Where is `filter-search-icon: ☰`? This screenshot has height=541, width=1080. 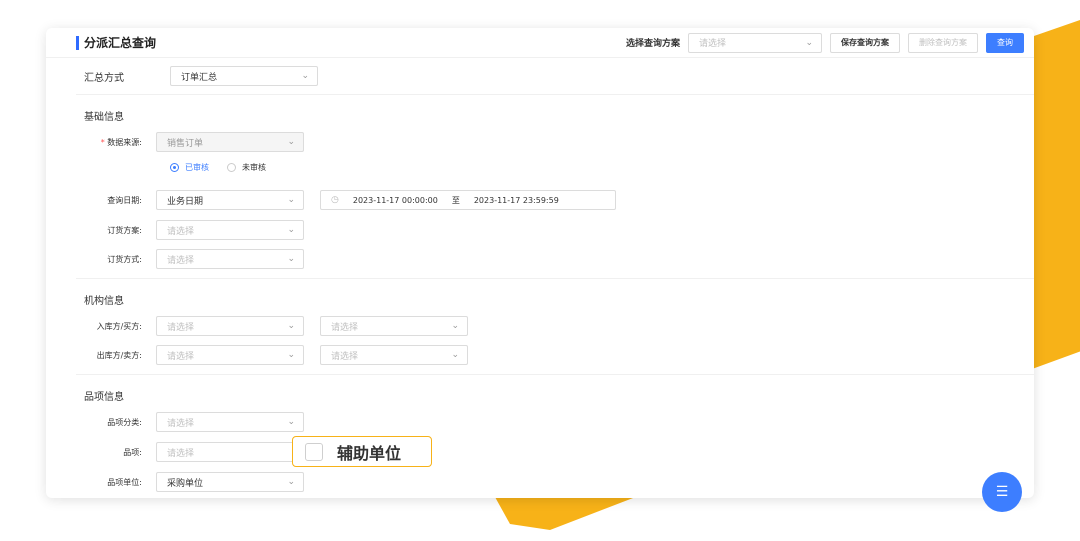 filter-search-icon: ☰ is located at coordinates (1002, 492).